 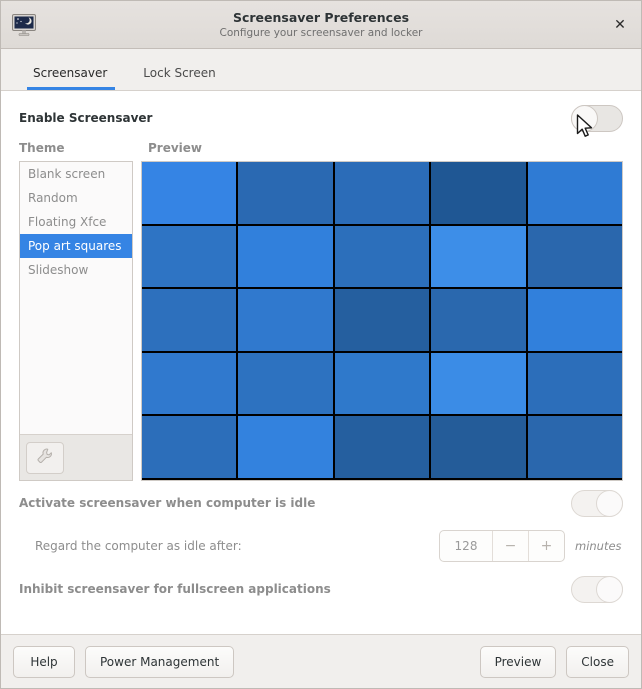 I want to click on wrench-configure-icon, so click(x=45, y=458).